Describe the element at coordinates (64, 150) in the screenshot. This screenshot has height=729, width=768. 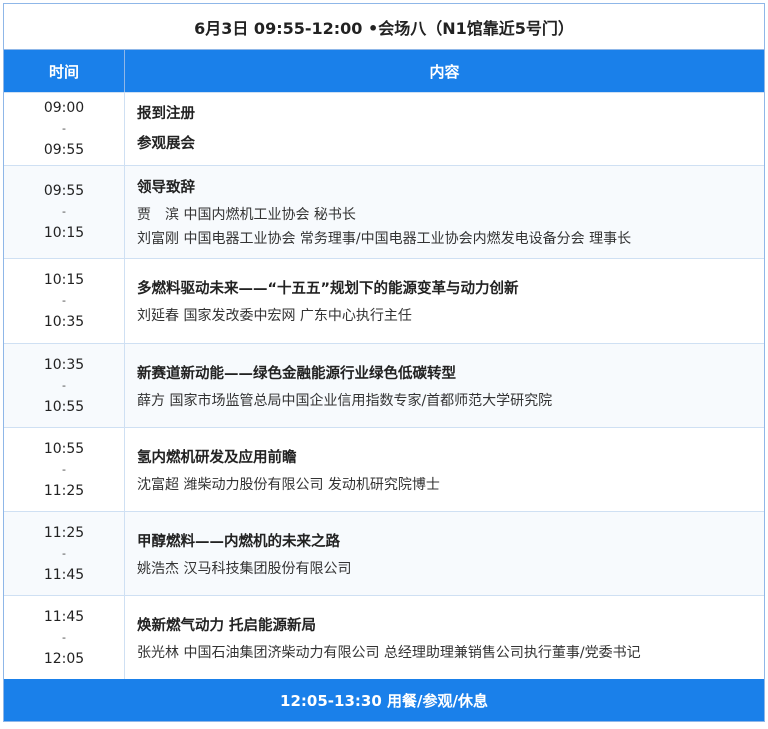
I see `time-end: 09:55` at that location.